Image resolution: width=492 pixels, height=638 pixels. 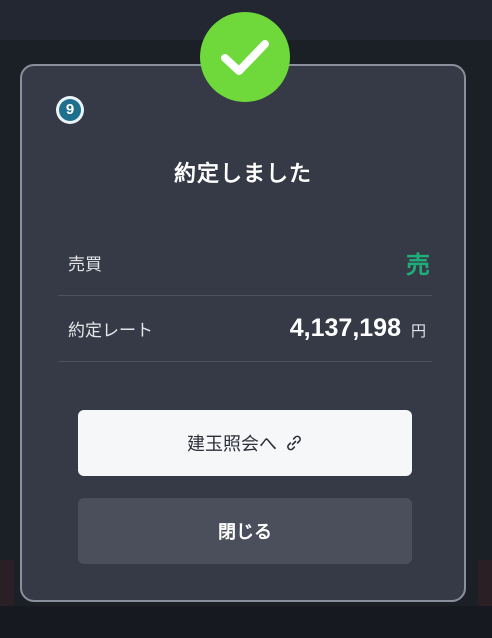 What do you see at coordinates (110, 331) in the screenshot?
I see `execution-rate-label: 約定レート` at bounding box center [110, 331].